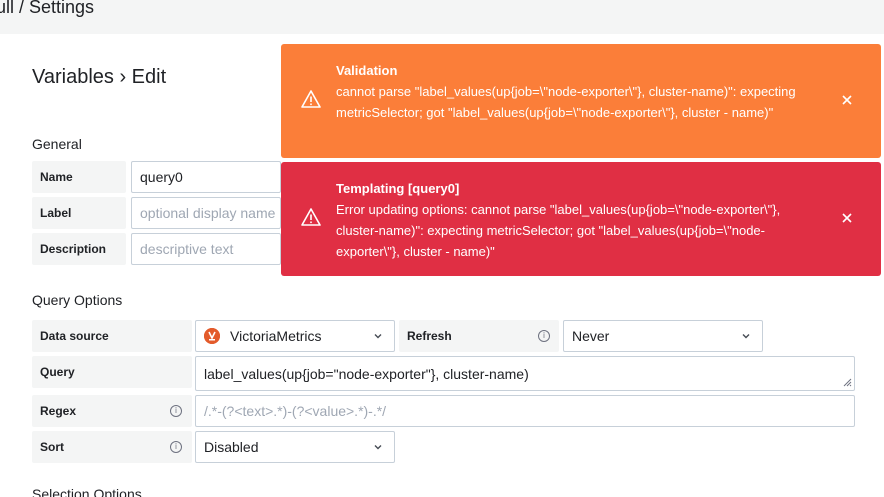  Describe the element at coordinates (442, 17) in the screenshot. I see `top-bar: ull / Settings` at that location.